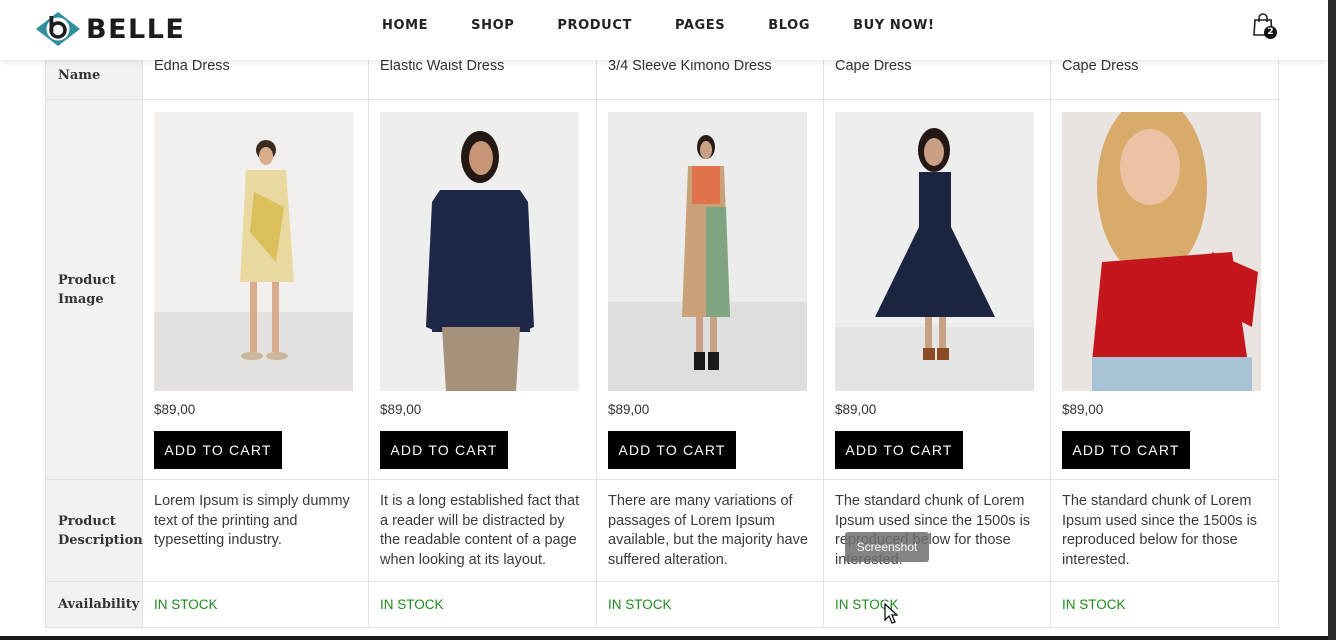 This screenshot has width=1336, height=640. I want to click on cart-button: 2, so click(1266, 27).